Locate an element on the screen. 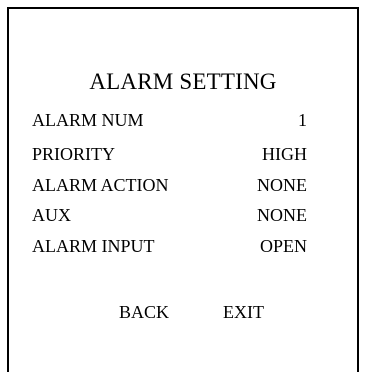 This screenshot has height=372, width=366. exit-button: EXIT is located at coordinates (243, 312).